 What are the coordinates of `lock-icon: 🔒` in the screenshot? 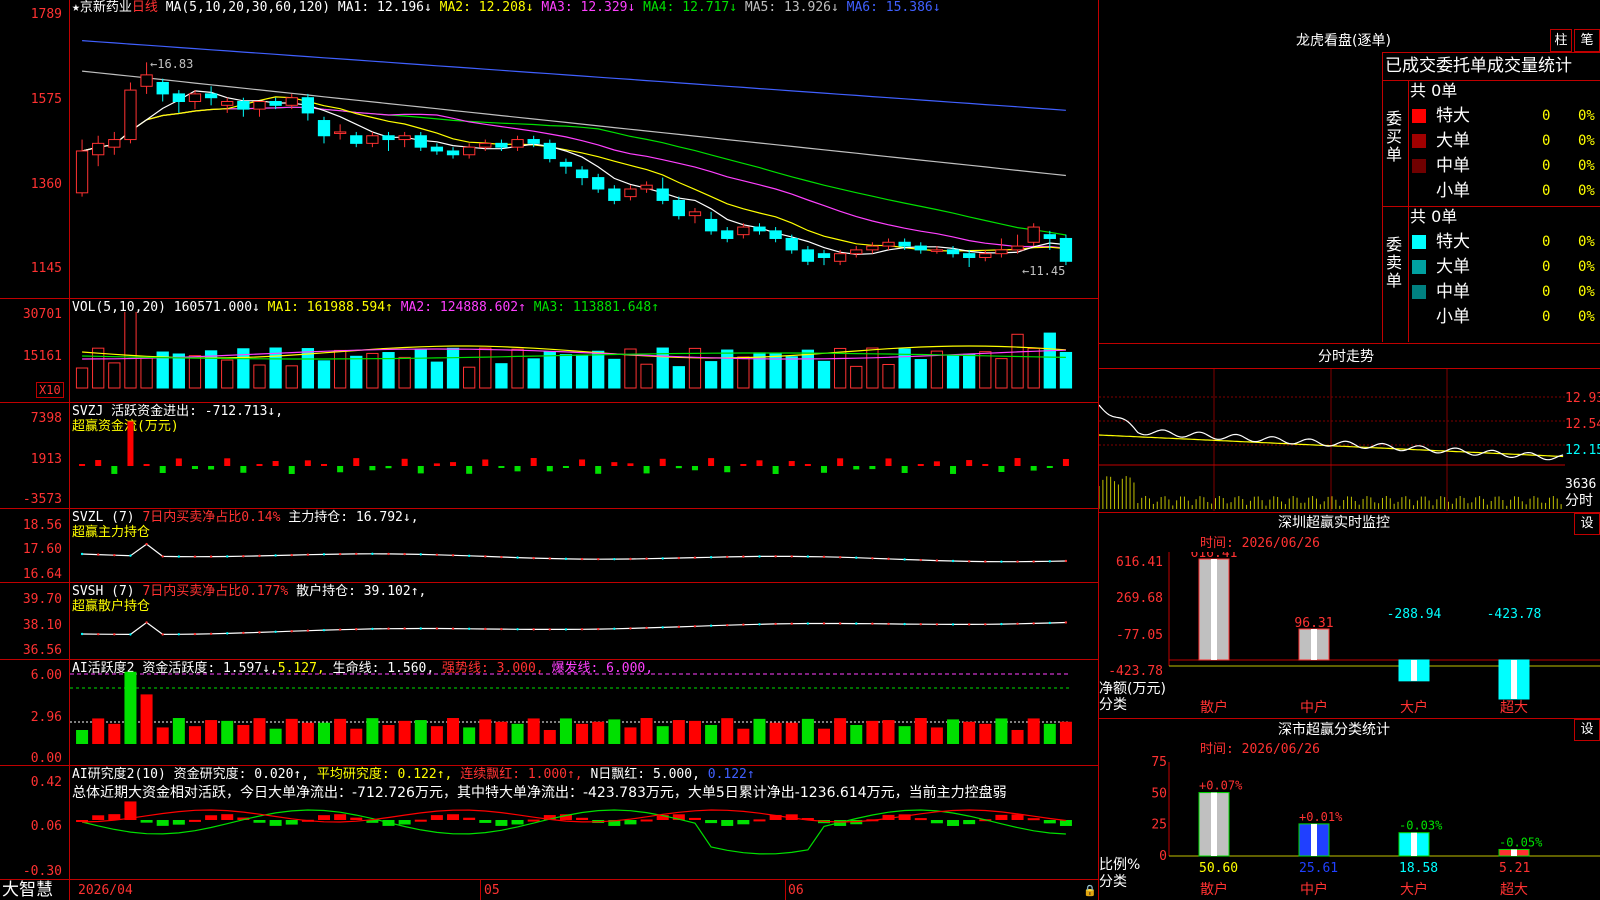 It's located at (1090, 890).